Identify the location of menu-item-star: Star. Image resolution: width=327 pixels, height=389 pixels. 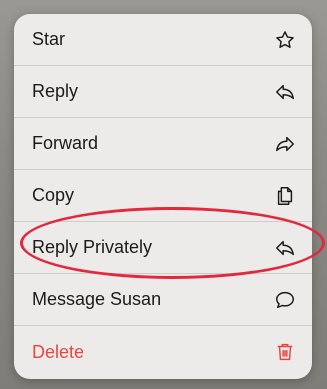
(163, 40).